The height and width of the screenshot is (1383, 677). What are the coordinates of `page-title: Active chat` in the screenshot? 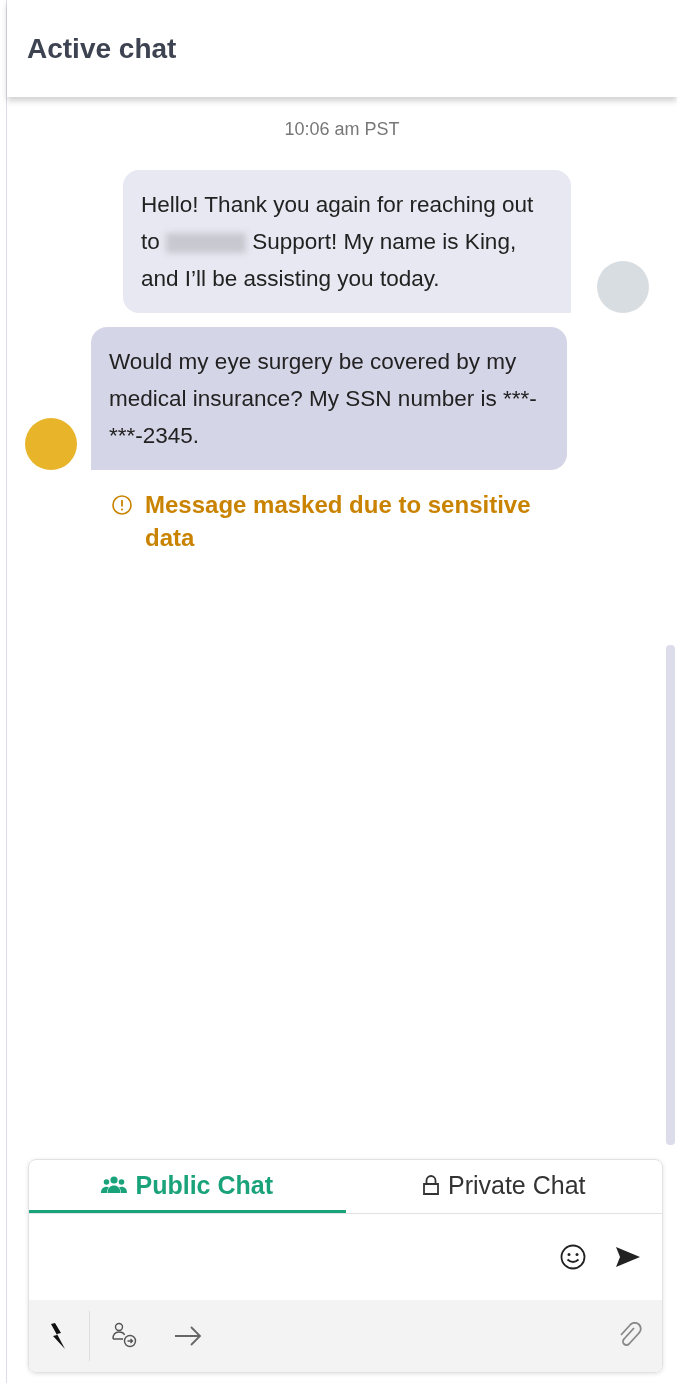 It's located at (102, 48).